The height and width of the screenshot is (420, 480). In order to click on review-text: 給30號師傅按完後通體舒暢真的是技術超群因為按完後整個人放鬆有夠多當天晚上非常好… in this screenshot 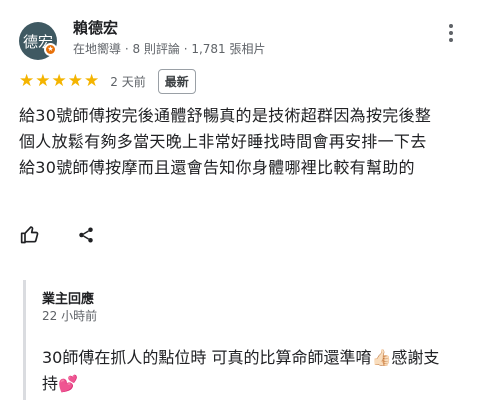, I will do `click(225, 141)`.